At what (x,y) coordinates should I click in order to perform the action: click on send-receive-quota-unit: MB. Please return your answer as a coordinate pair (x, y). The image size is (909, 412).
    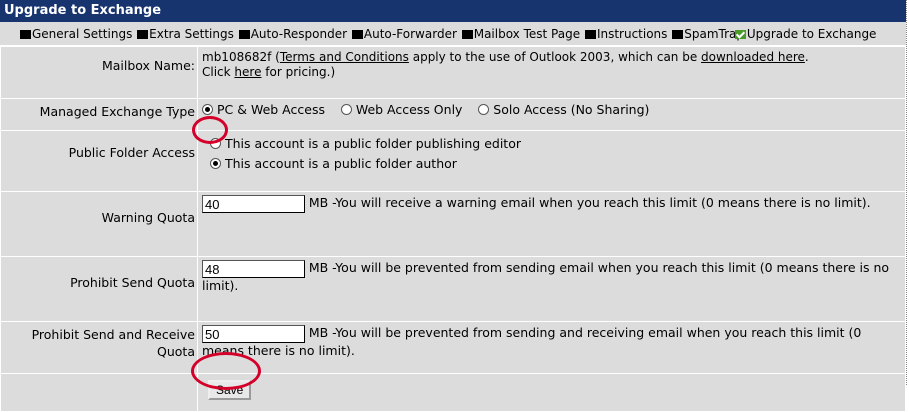
    Looking at the image, I should click on (318, 332).